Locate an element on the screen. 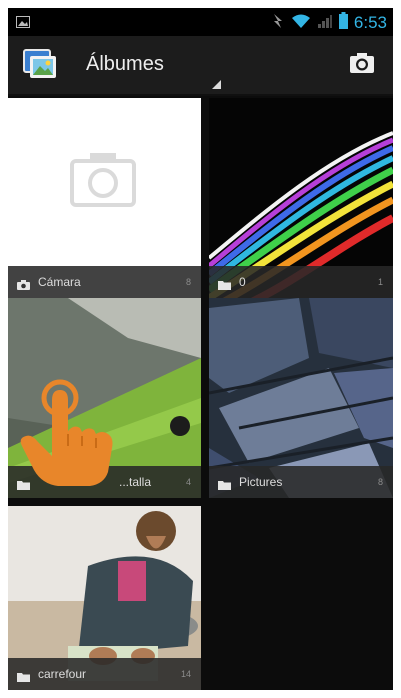 The image size is (401, 698). signal-boost-icon is located at coordinates (278, 23).